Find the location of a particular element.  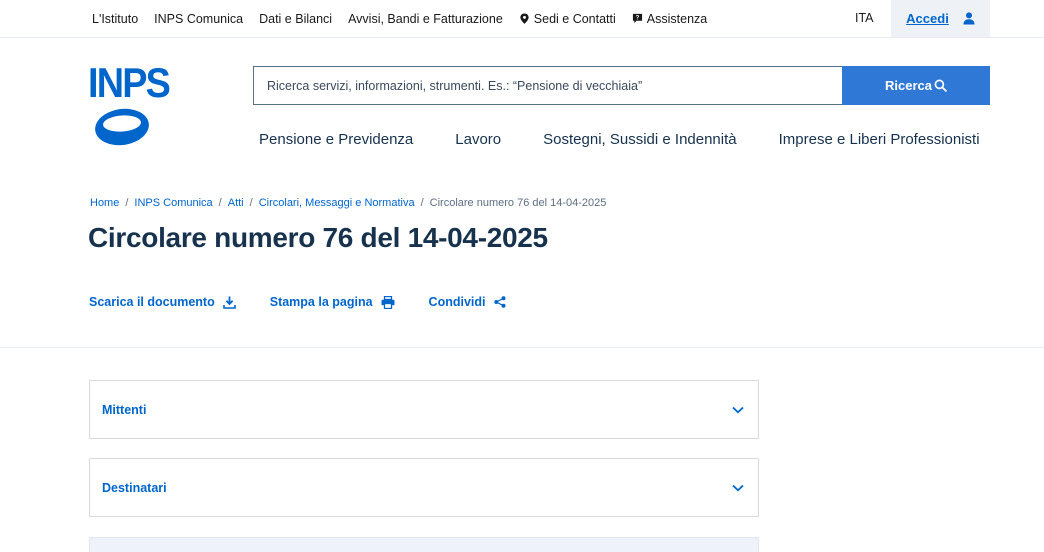

main-nav-sostegni: Sostegni, Sussidi e Indennità is located at coordinates (639, 139).